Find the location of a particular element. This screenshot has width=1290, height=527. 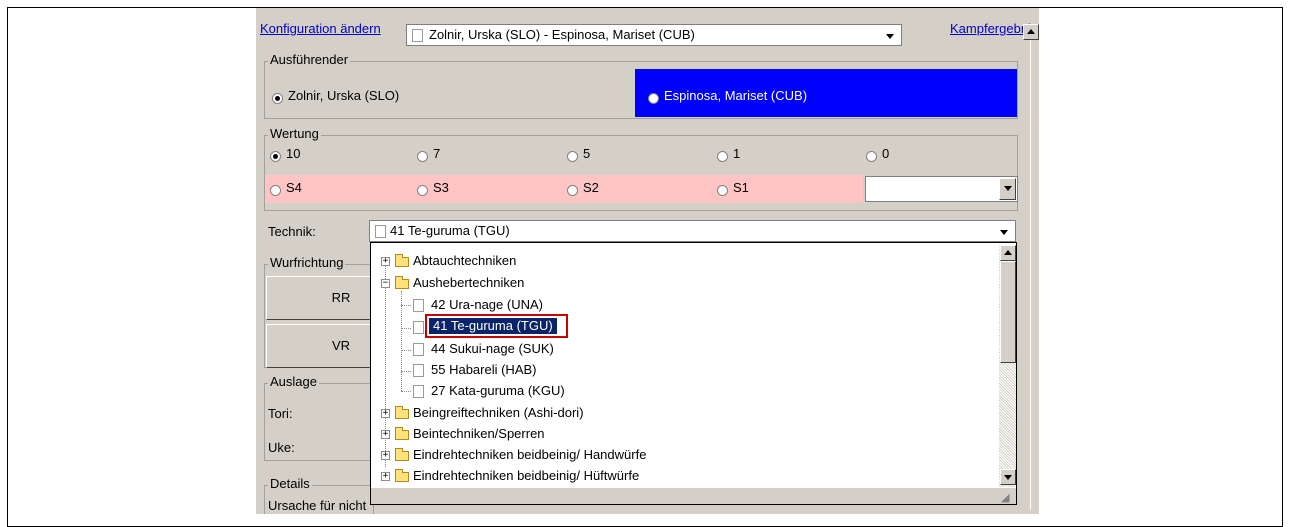

tree-leaf-selected: 41 Te-guruma (TGU) is located at coordinates (493, 326).